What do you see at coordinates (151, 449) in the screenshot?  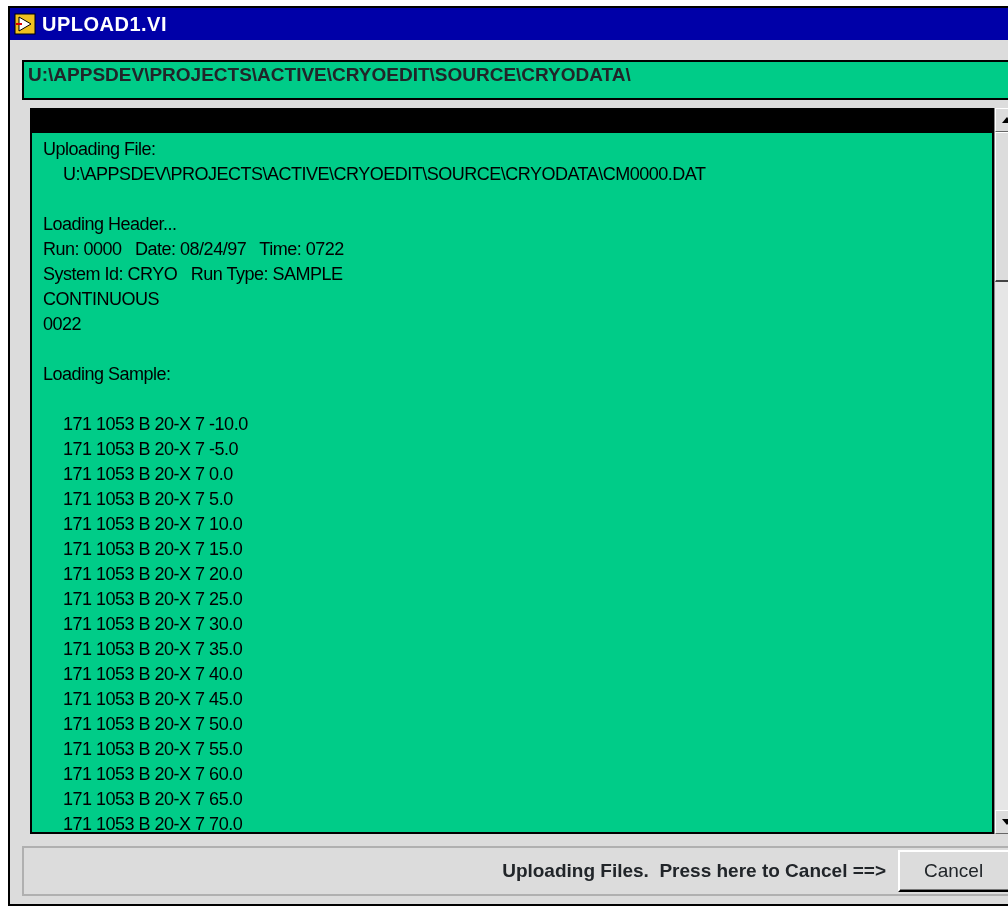 I see `log-line: 171 1053 B 20-X 7 -5.0` at bounding box center [151, 449].